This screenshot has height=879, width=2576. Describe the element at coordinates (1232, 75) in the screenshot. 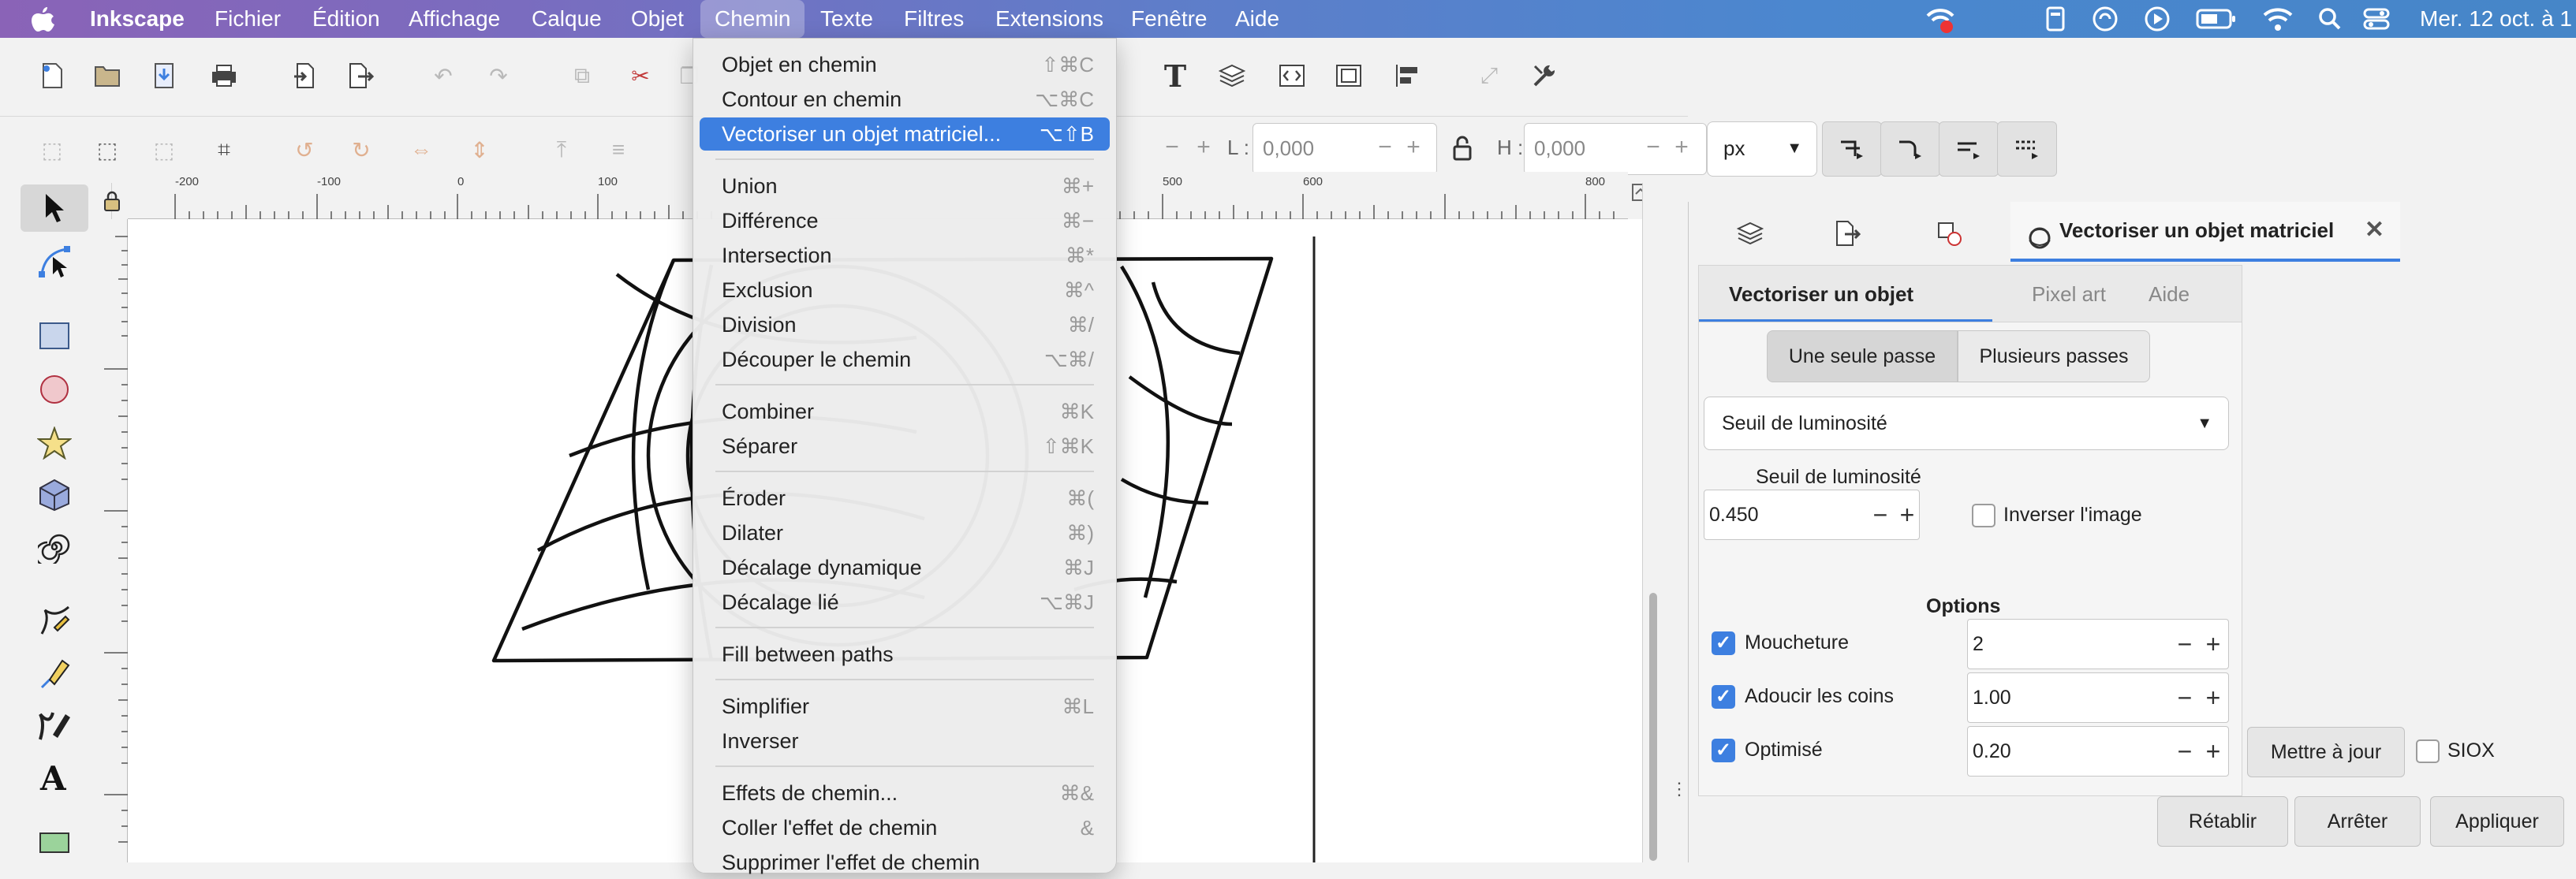

I see `layers-icon` at that location.